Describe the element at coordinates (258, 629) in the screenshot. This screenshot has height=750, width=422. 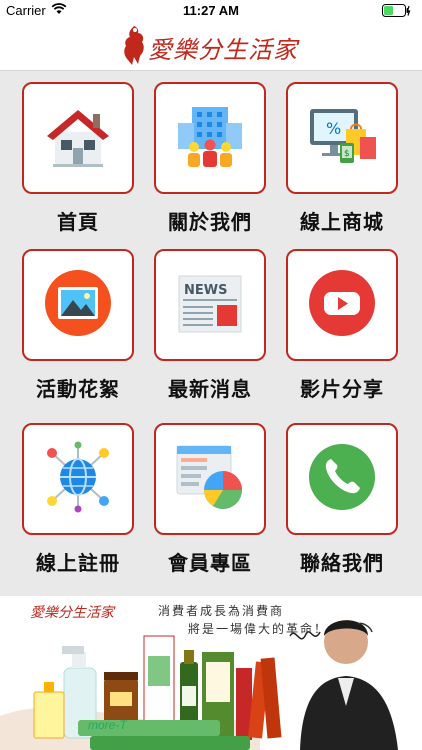
I see `banner-slogan-line2: 將是一場偉大的革命！` at that location.